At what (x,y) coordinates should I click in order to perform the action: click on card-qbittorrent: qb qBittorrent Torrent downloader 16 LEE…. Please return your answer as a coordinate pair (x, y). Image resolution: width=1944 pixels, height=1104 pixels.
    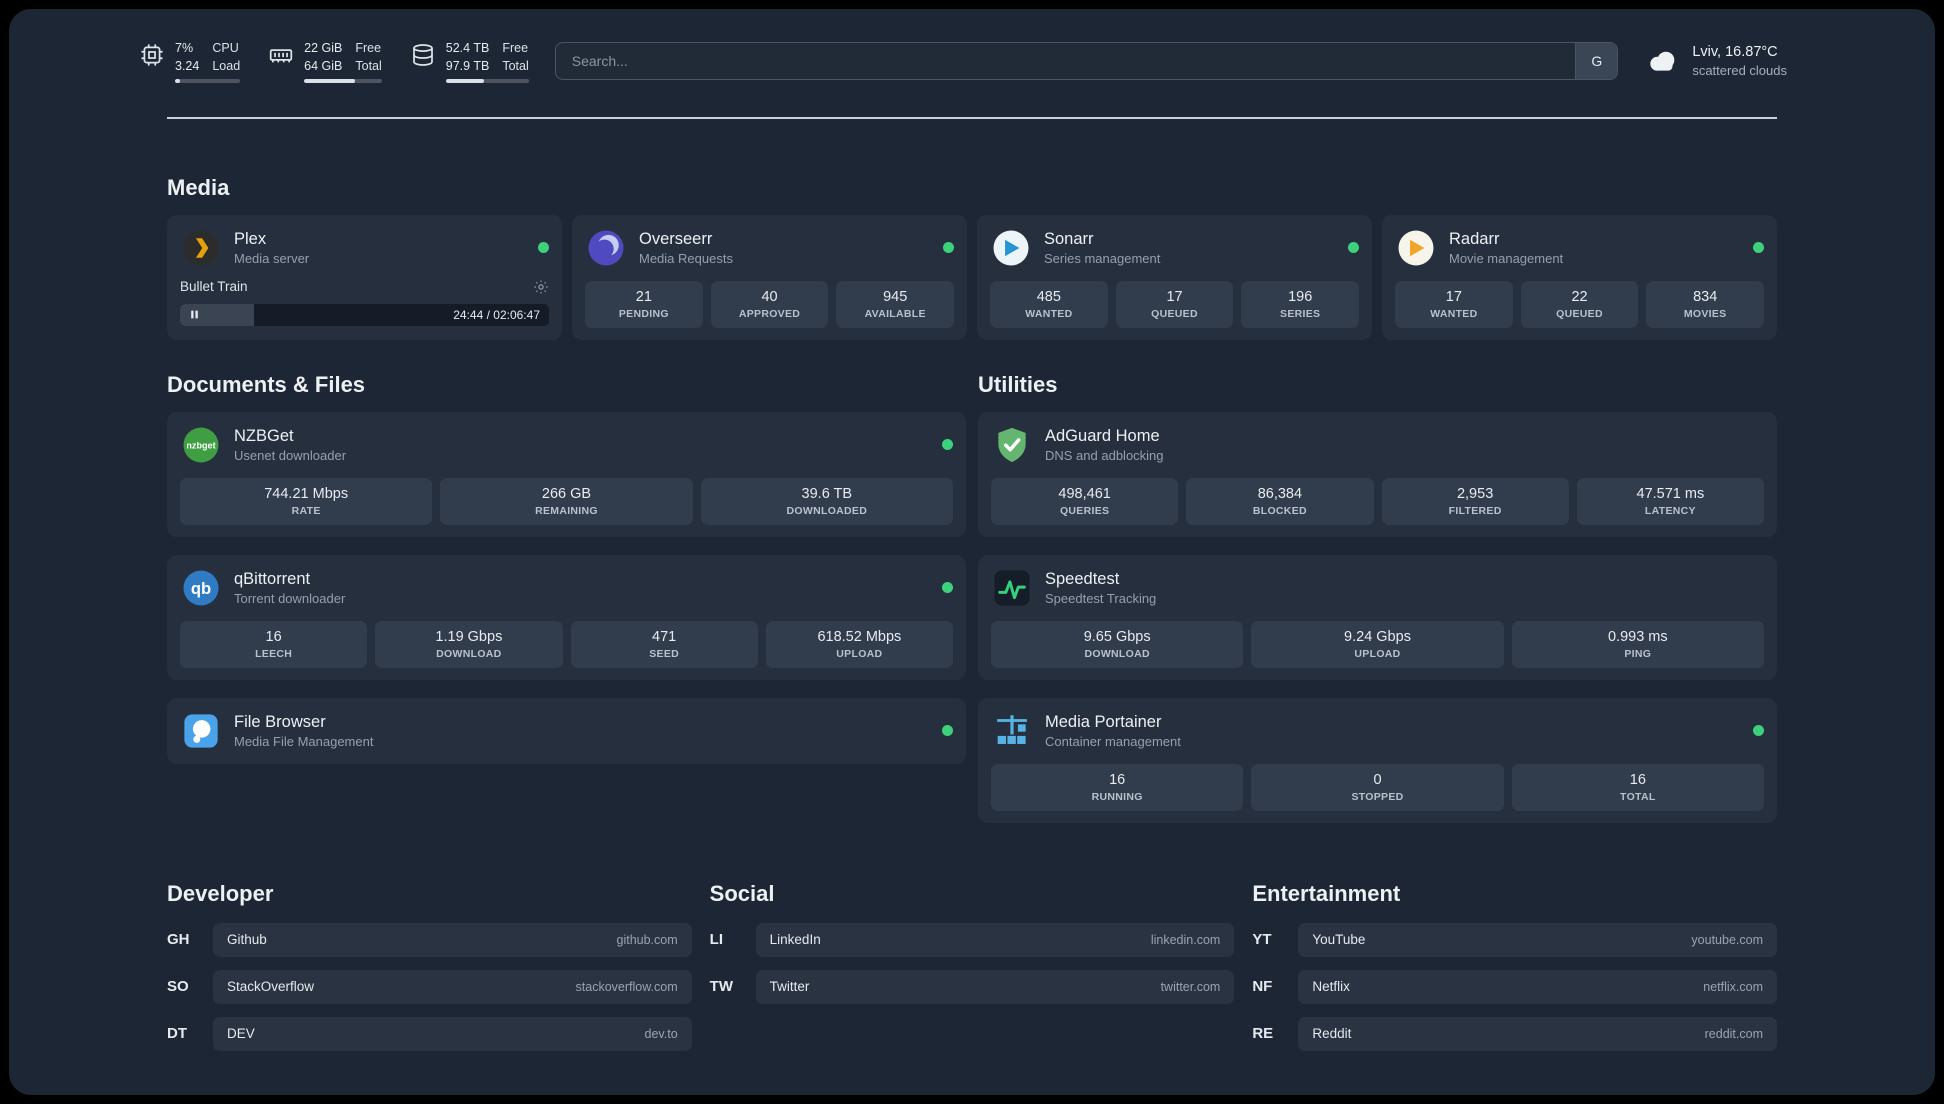
    Looking at the image, I should click on (566, 617).